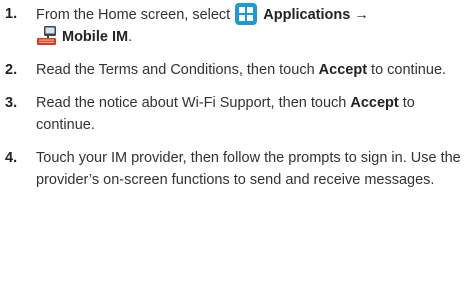  Describe the element at coordinates (361, 15) in the screenshot. I see `arrow-glyph: →` at that location.